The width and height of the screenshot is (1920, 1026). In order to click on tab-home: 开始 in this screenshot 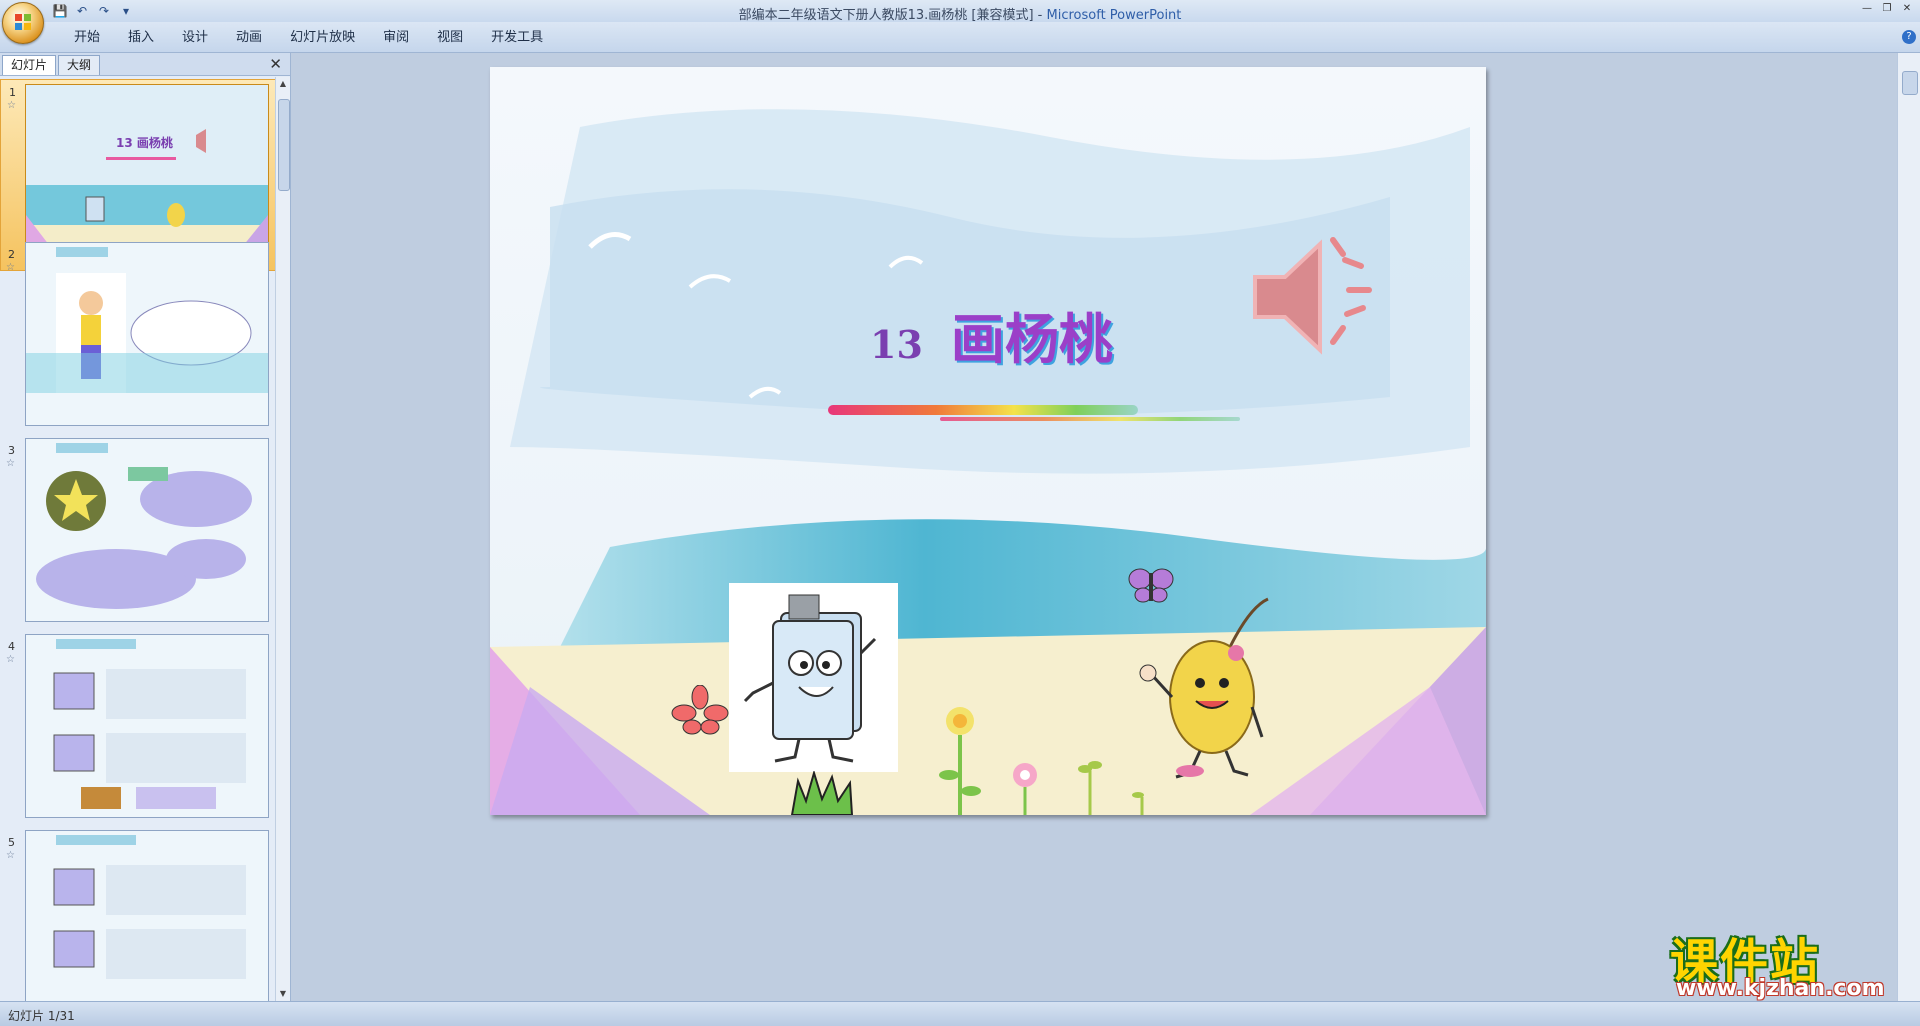, I will do `click(87, 38)`.